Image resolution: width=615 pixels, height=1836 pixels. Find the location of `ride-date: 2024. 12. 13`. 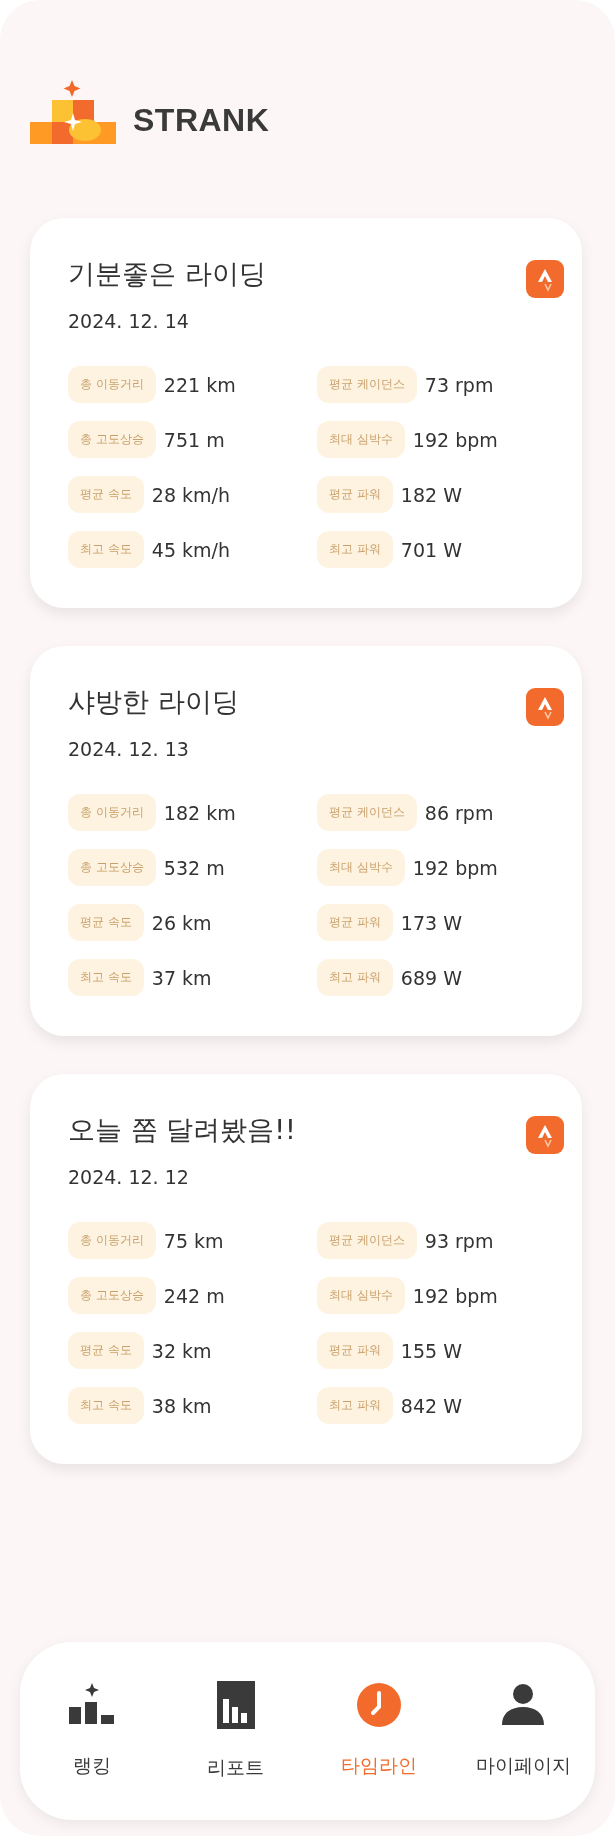

ride-date: 2024. 12. 13 is located at coordinates (129, 749).